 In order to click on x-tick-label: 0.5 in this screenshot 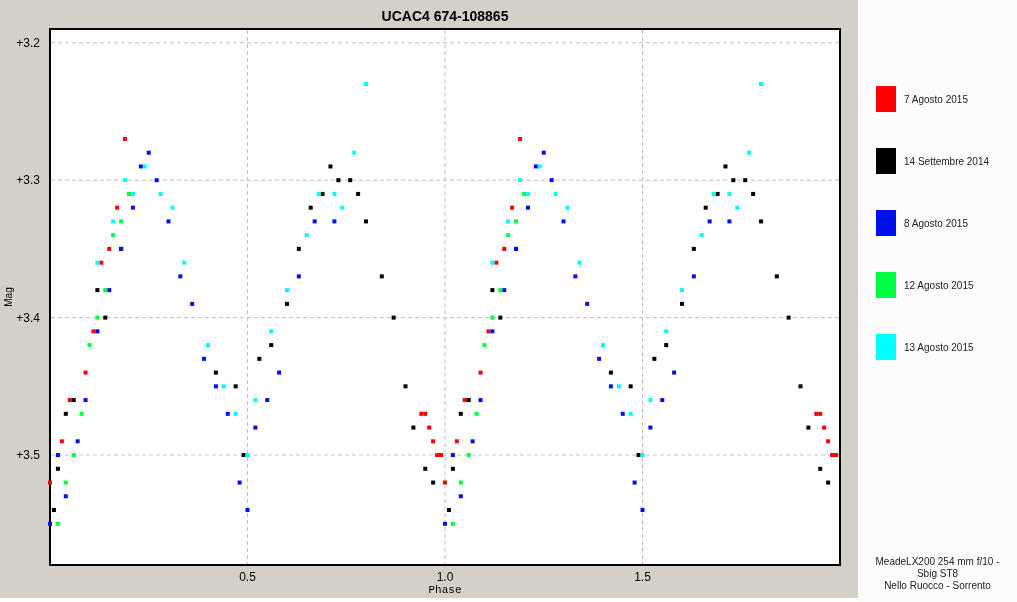, I will do `click(247, 577)`.